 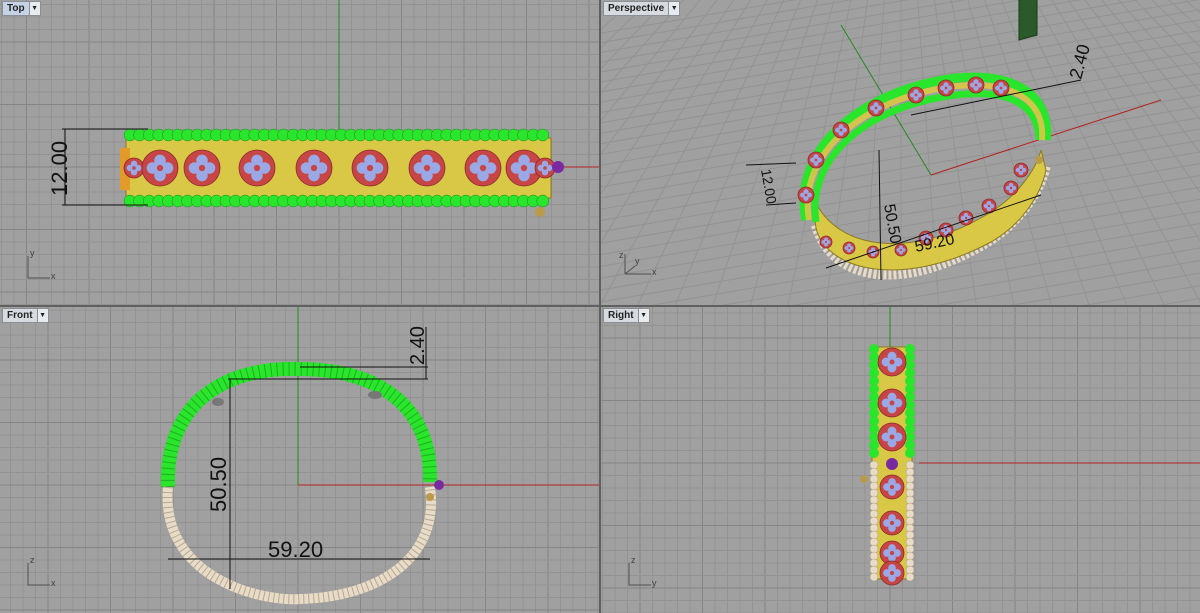 What do you see at coordinates (1091, 152) in the screenshot?
I see `grid-line` at bounding box center [1091, 152].